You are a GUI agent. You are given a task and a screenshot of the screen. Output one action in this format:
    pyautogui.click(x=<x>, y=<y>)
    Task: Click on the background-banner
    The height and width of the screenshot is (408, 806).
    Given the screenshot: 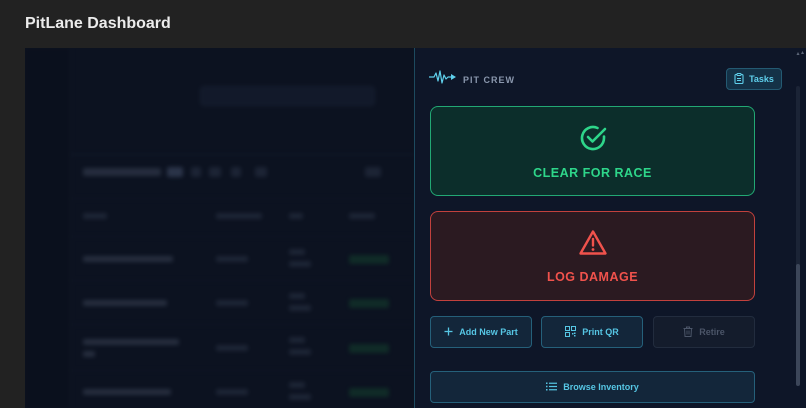 What is the action you would take?
    pyautogui.click(x=287, y=96)
    